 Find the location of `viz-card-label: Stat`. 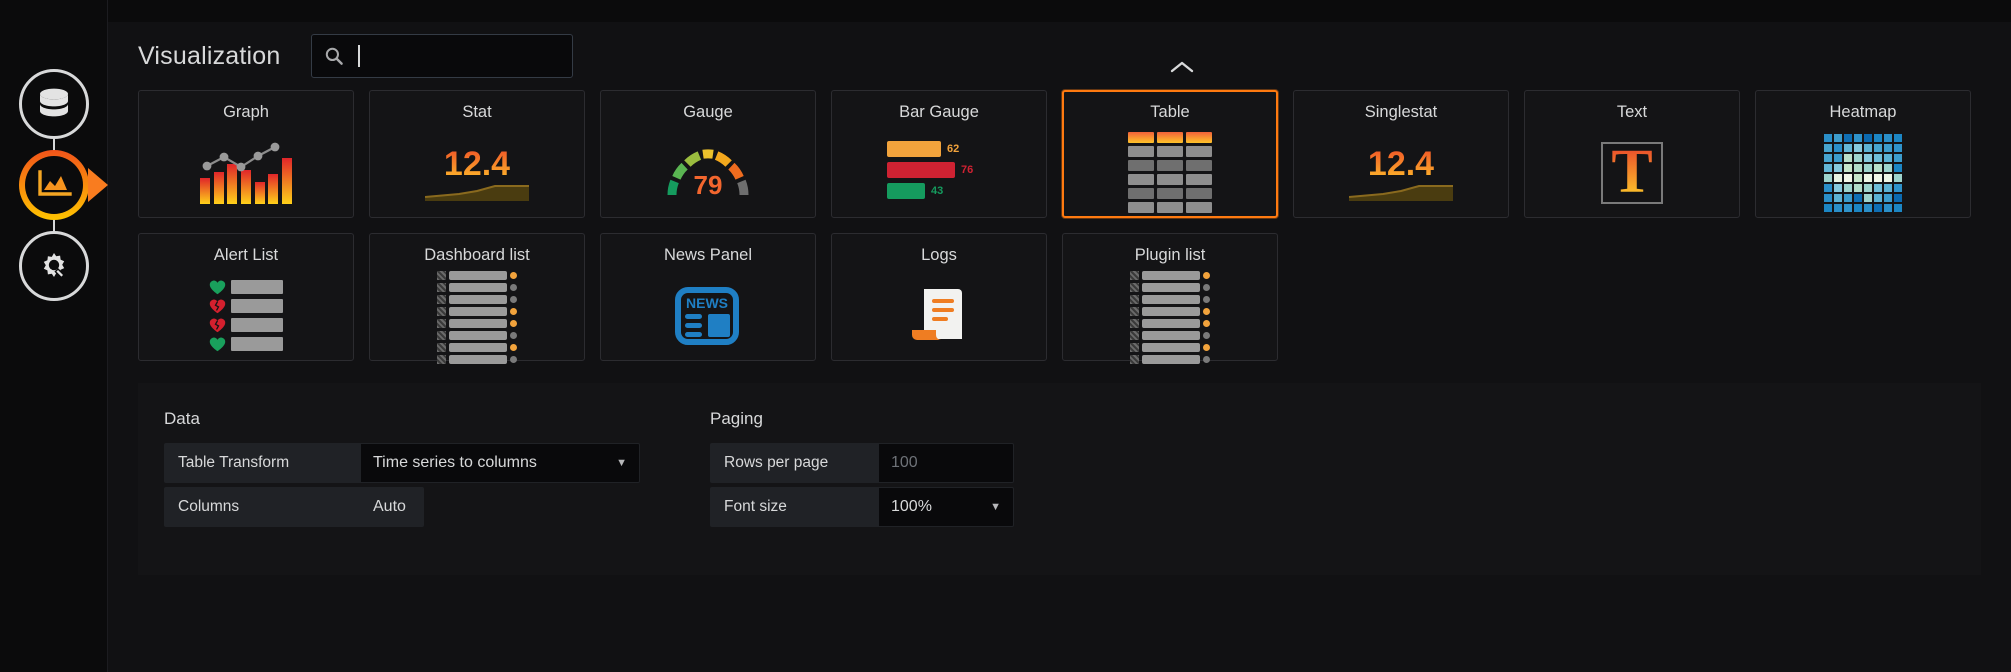

viz-card-label: Stat is located at coordinates (477, 112).